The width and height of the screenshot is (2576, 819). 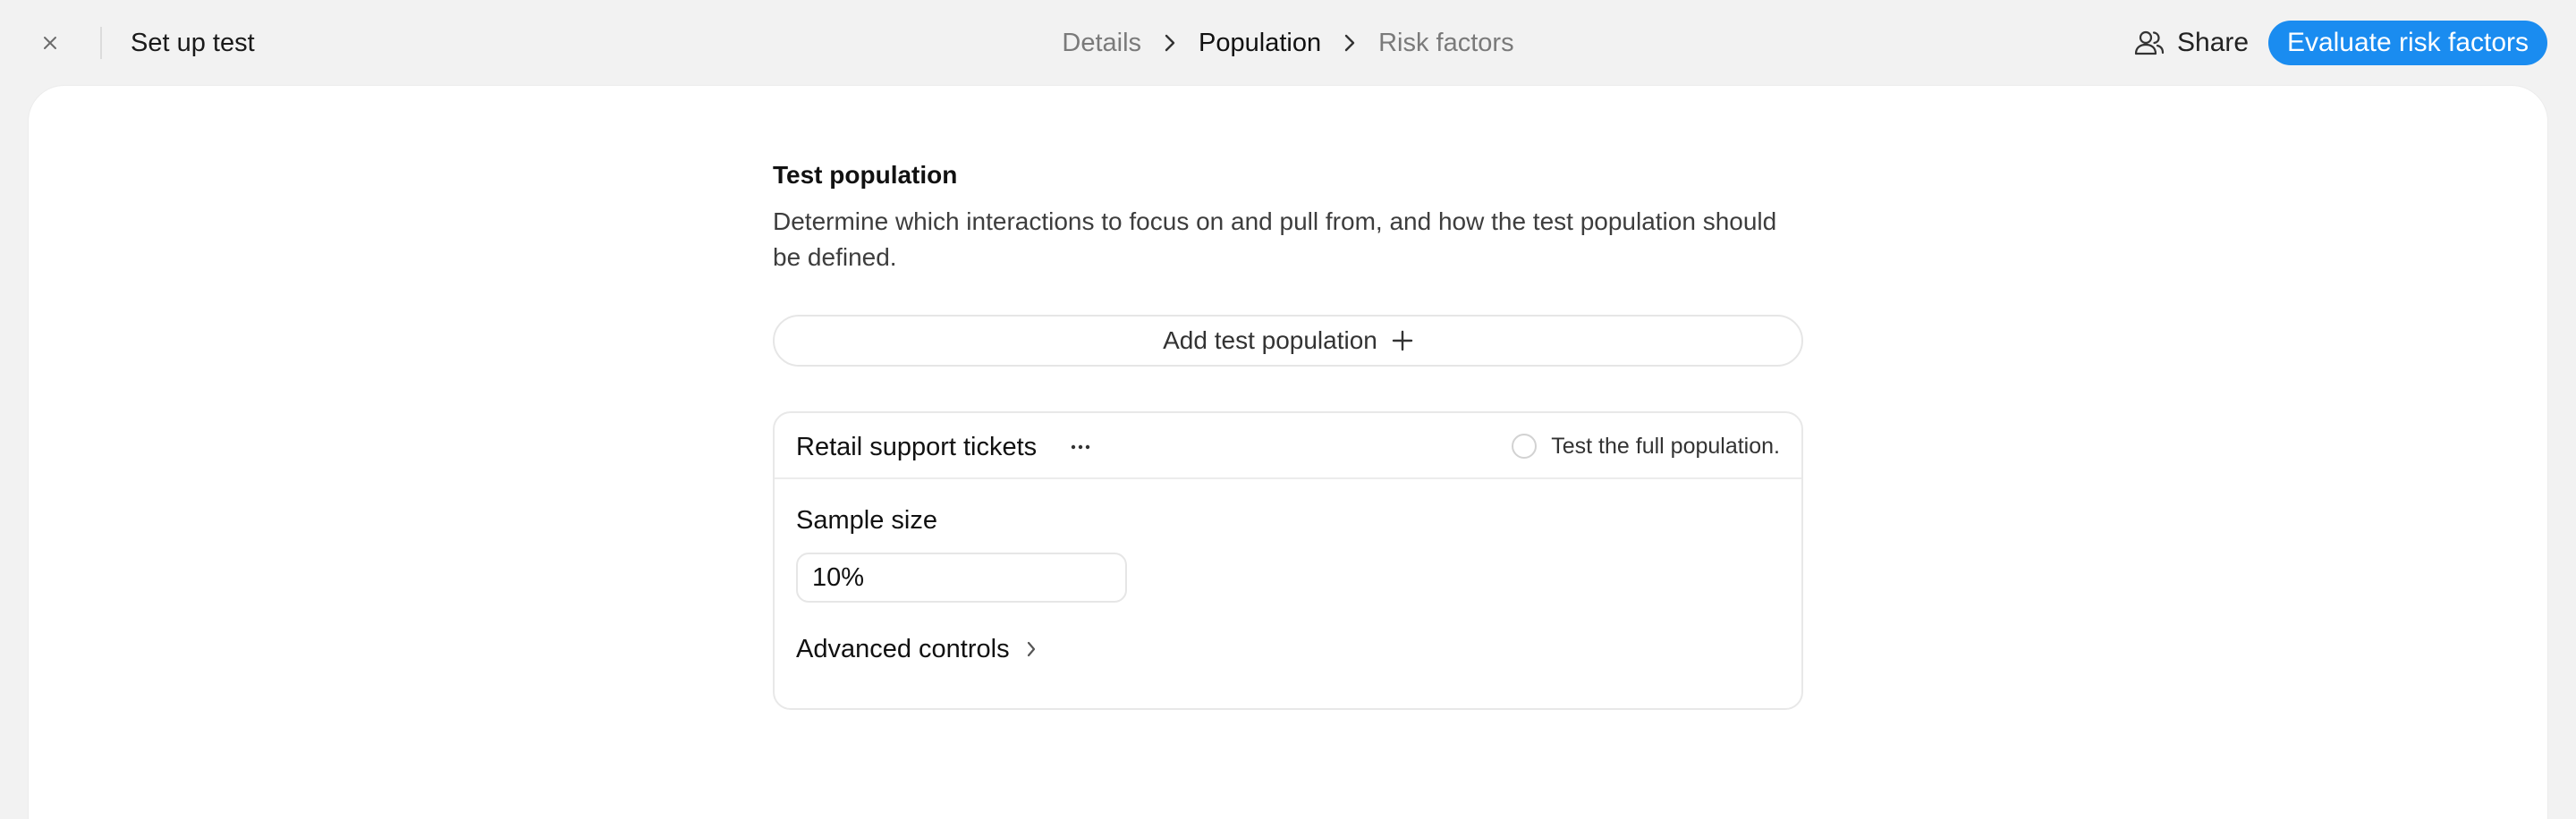 What do you see at coordinates (1445, 43) in the screenshot?
I see `breadcrumb-risk-factors: Risk factors` at bounding box center [1445, 43].